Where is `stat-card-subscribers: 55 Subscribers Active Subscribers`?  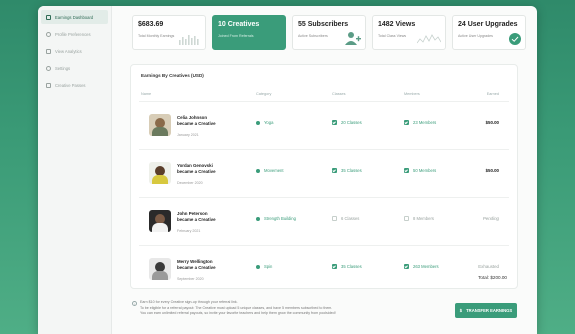
stat-card-subscribers: 55 Subscribers Active Subscribers is located at coordinates (329, 32).